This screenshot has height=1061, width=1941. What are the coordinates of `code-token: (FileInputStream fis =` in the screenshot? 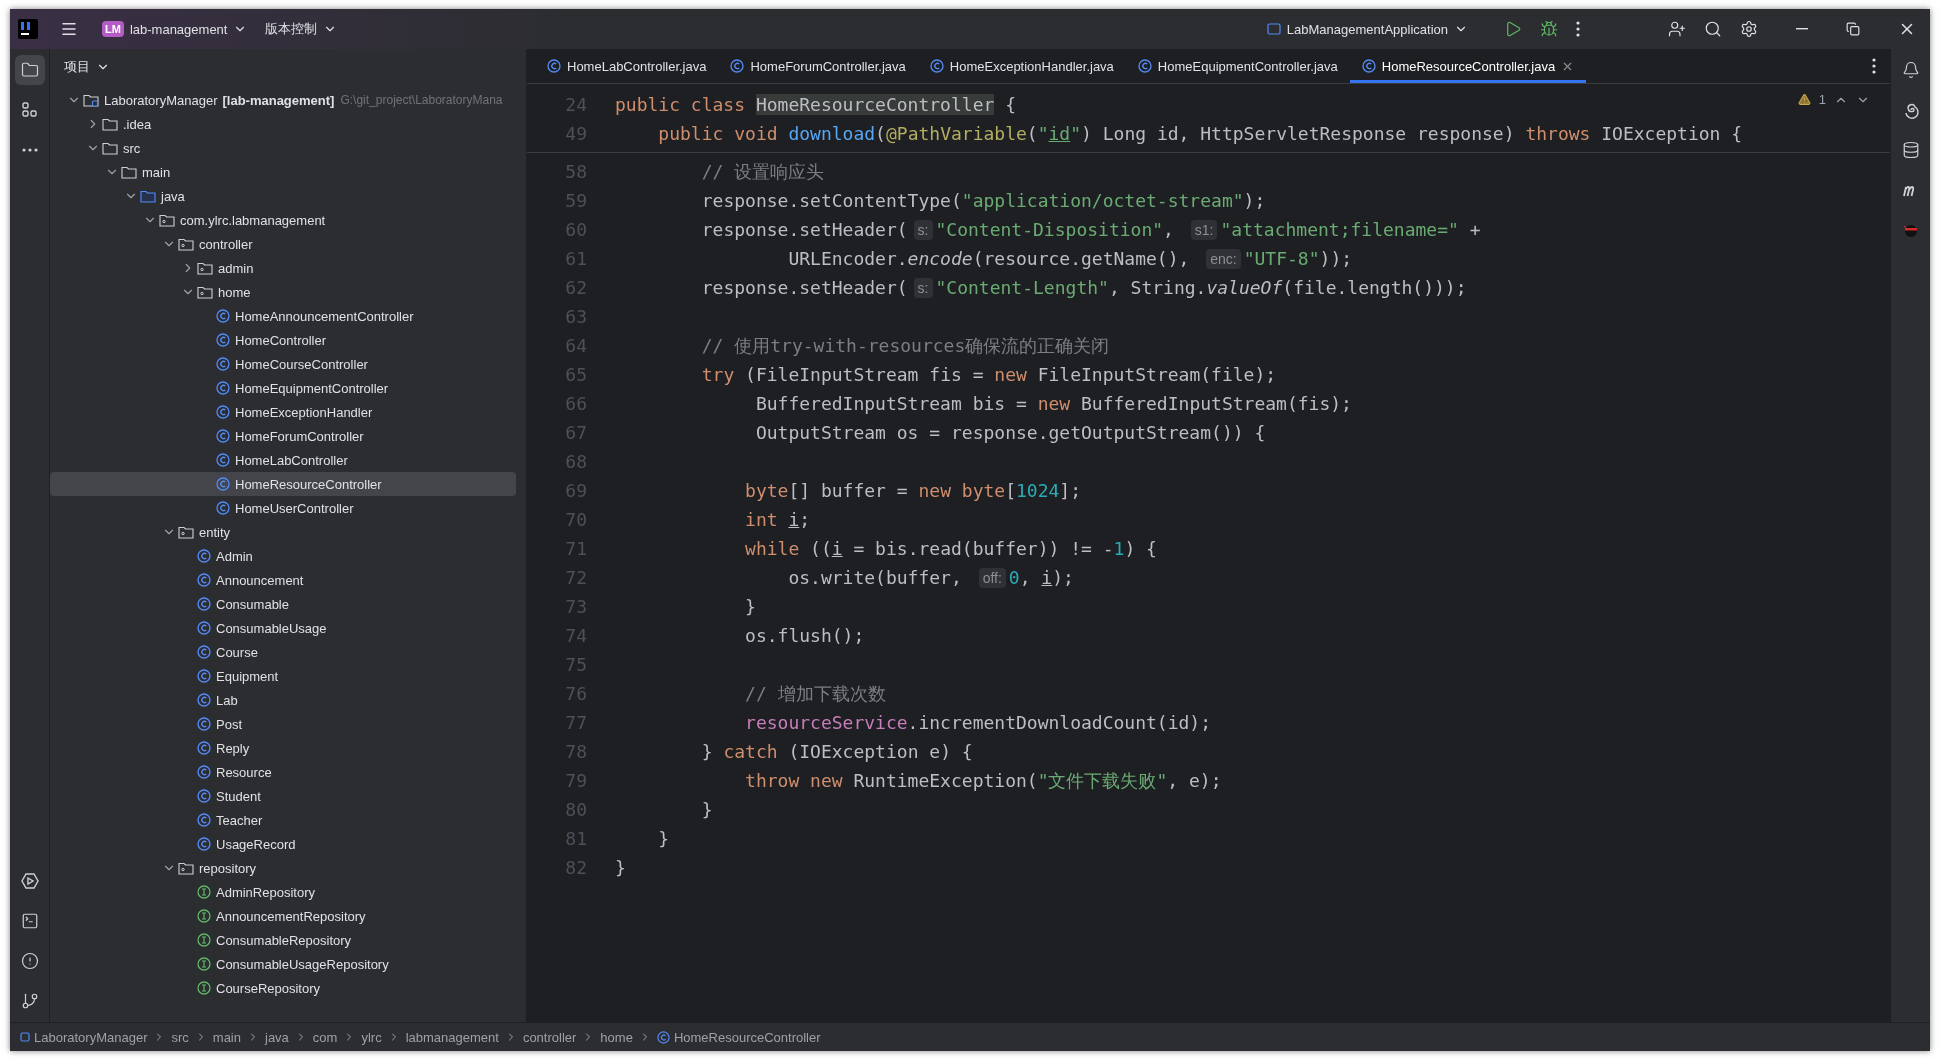 It's located at (865, 374).